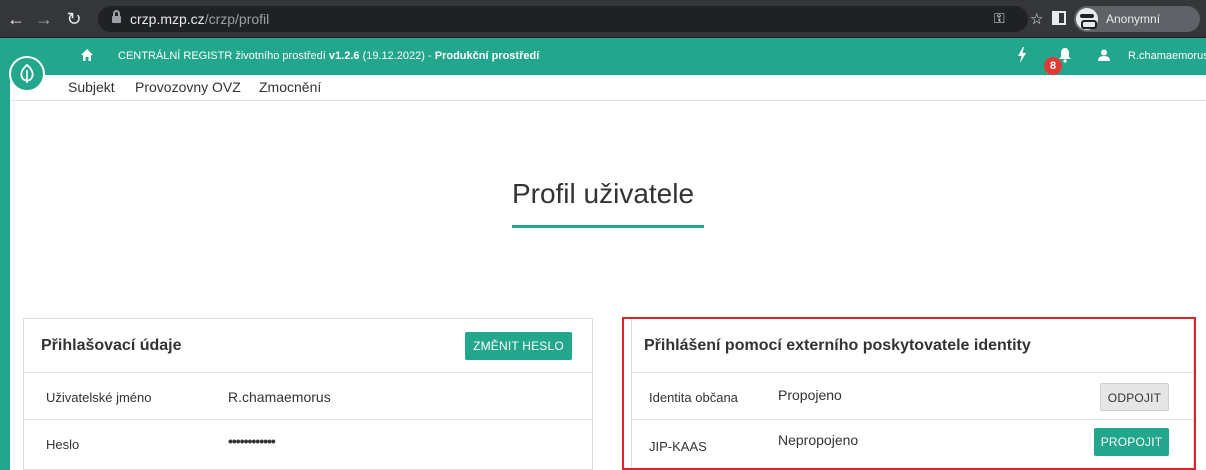 This screenshot has height=470, width=1206. Describe the element at coordinates (563, 19) in the screenshot. I see `address-bar: crzp.mzp.cz/crzp/profil ⚿` at that location.